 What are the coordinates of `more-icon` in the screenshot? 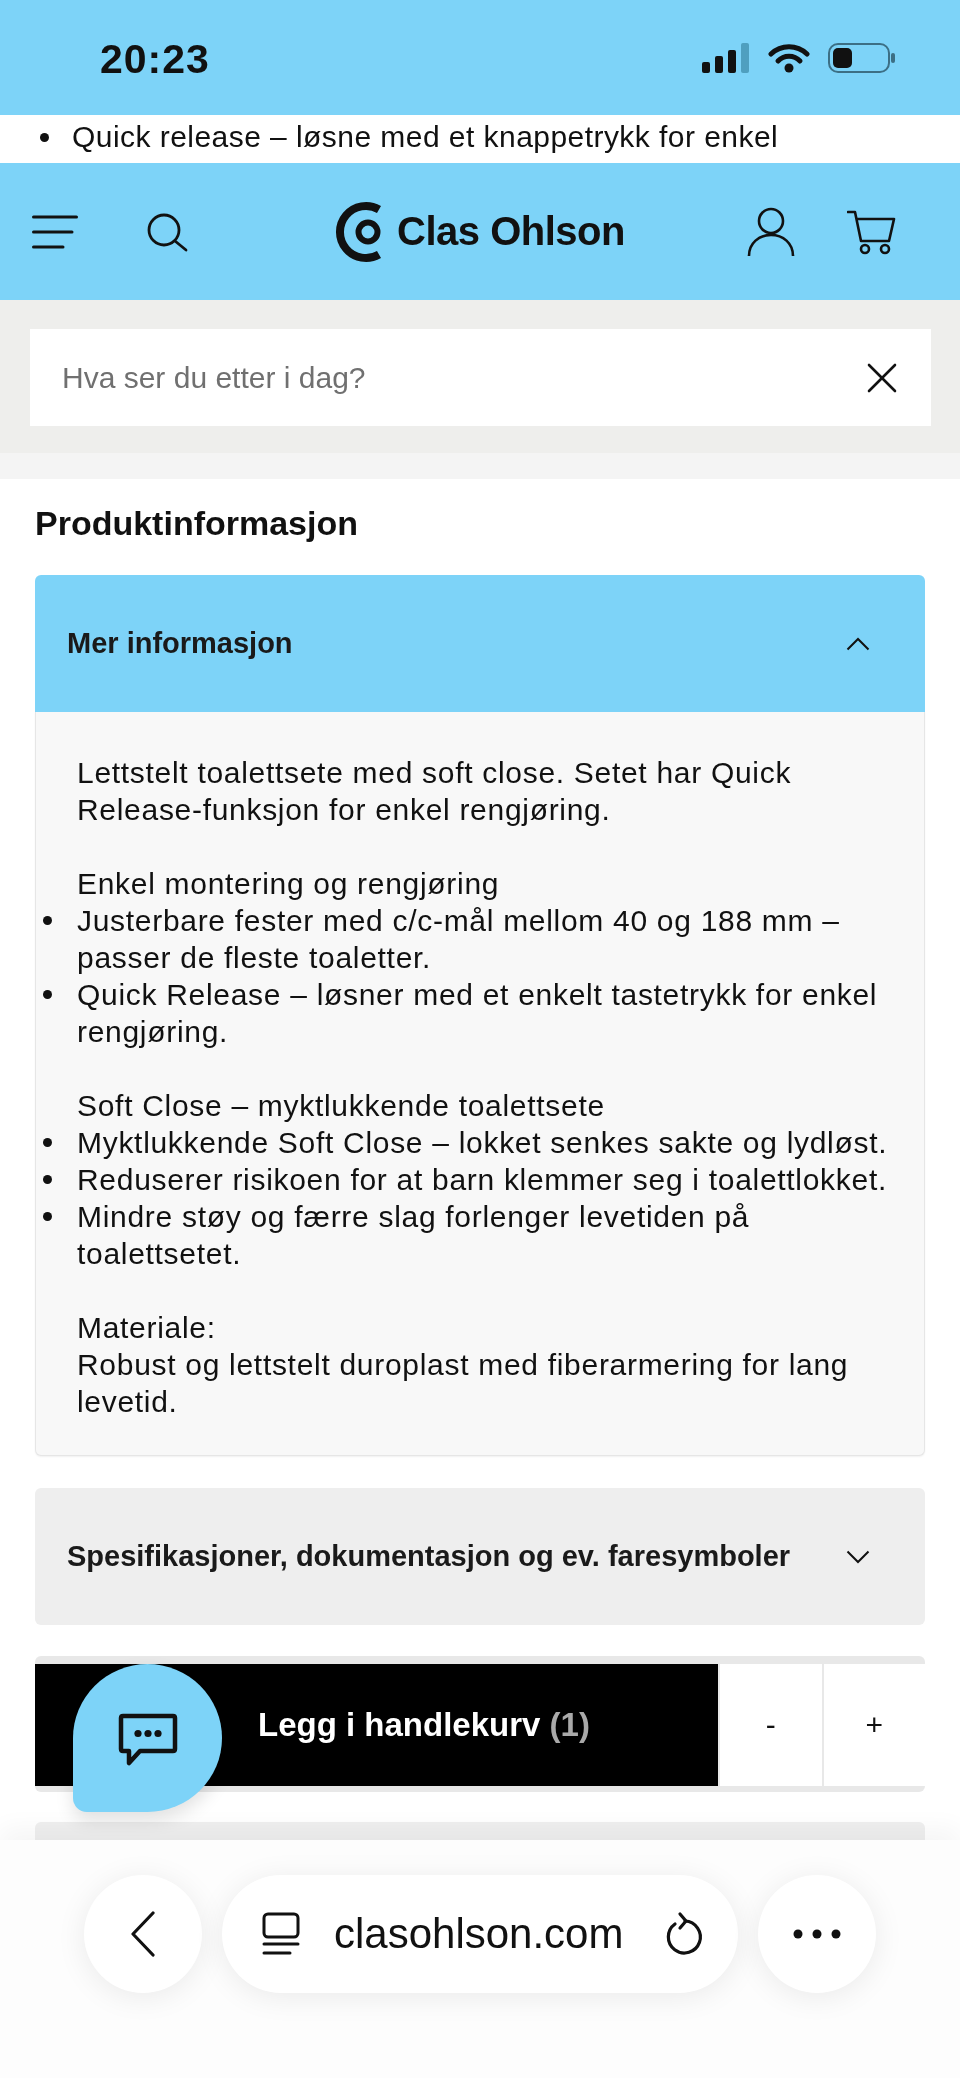 It's located at (817, 1934).